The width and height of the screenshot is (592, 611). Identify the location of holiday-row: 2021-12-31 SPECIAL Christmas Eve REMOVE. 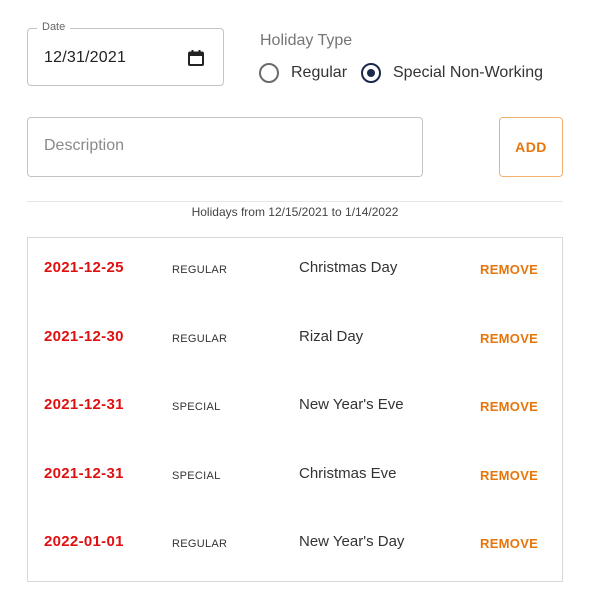
(295, 478).